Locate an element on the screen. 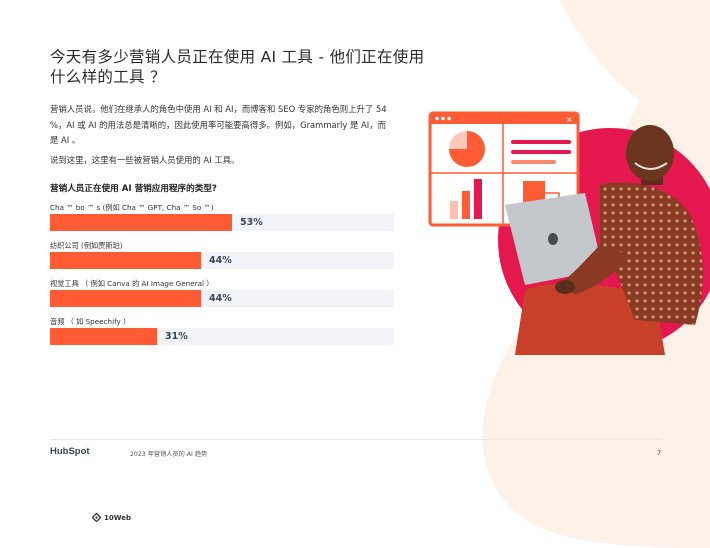  bar-row: 音频 （ 如 Speechify ） 31% is located at coordinates (222, 330).